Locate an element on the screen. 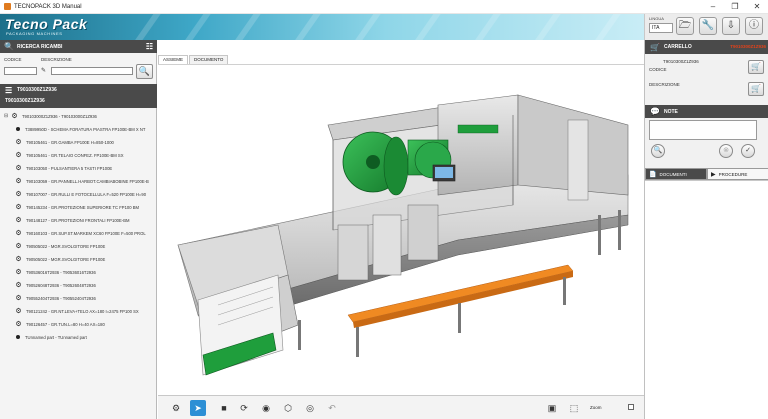 This screenshot has width=768, height=419. tree-item: ⚙ T90536016T2936 - T90536016T2936 is located at coordinates (78, 272).